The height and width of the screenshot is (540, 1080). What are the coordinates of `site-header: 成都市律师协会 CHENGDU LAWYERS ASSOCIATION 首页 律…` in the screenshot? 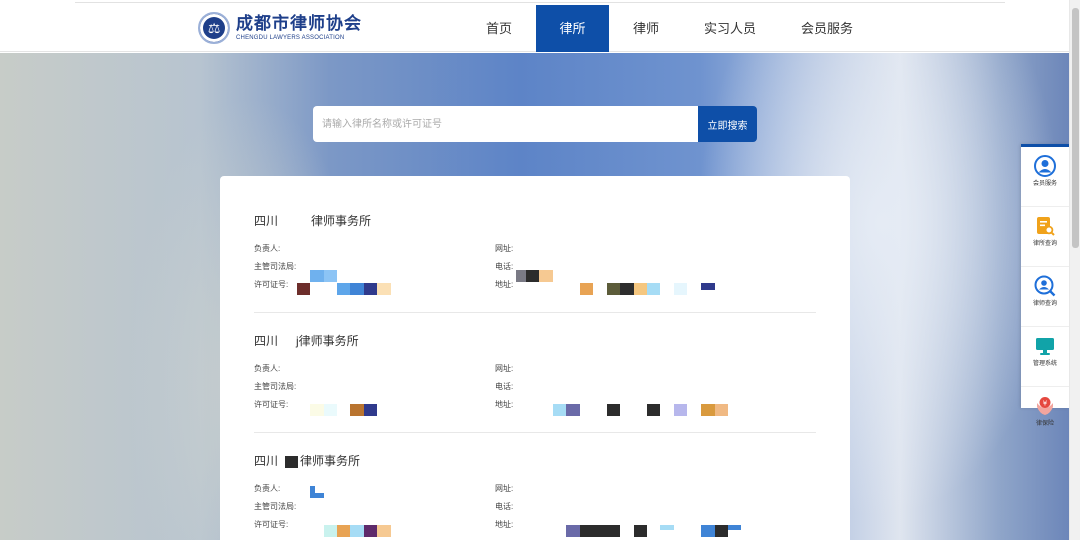 It's located at (534, 26).